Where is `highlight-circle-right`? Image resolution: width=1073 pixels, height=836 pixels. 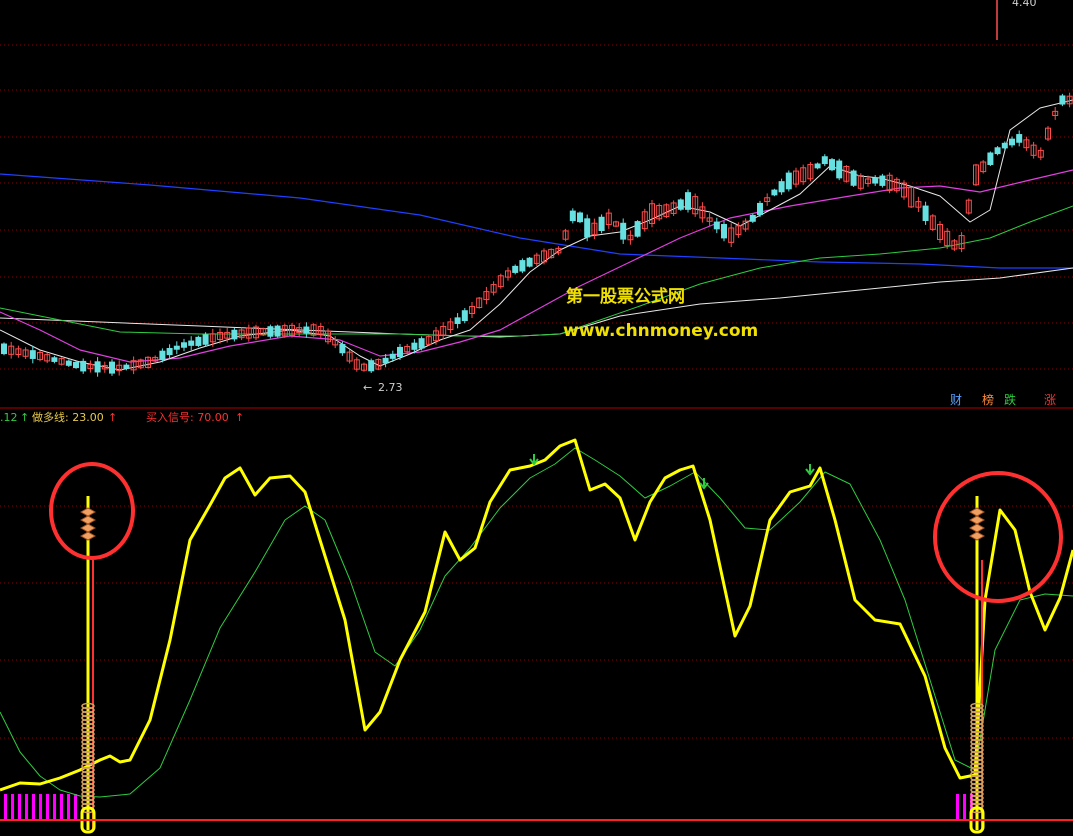
highlight-circle-right is located at coordinates (998, 537).